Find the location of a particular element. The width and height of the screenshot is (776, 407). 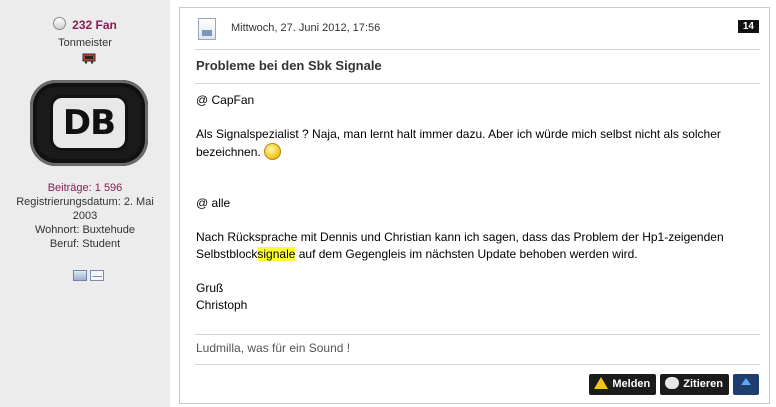

rank-icon is located at coordinates (89, 58).